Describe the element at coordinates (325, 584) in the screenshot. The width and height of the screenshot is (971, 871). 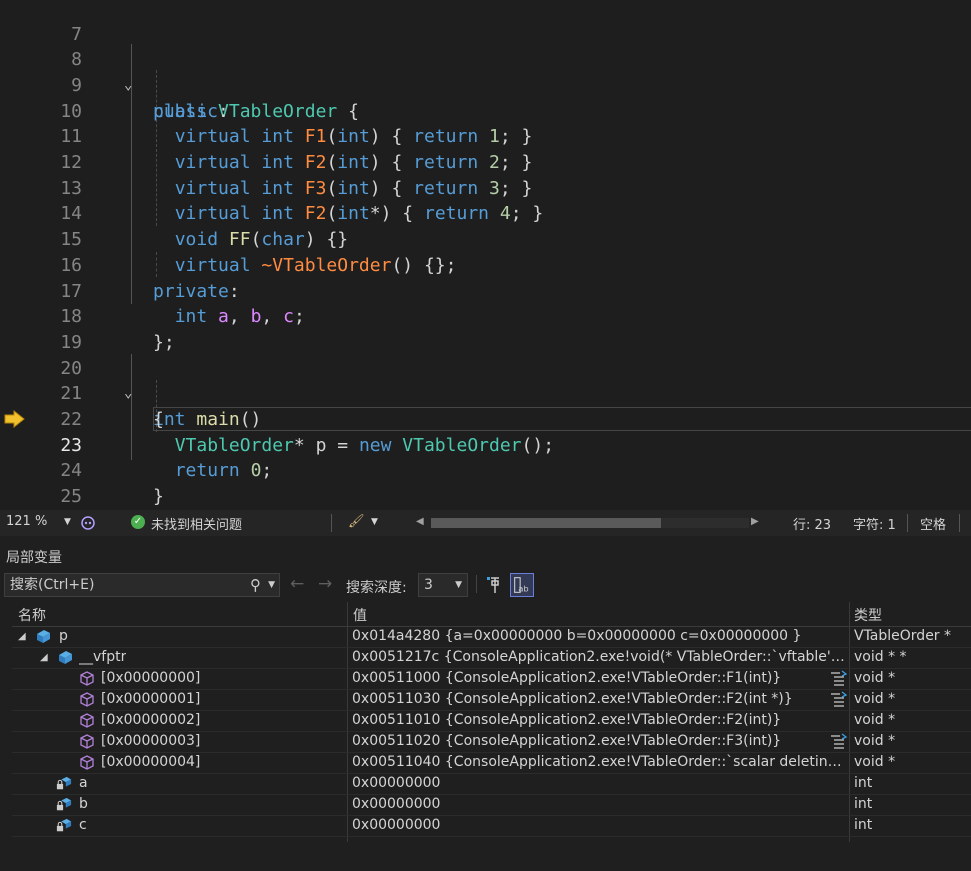
I see `search-forward-icon: →` at that location.